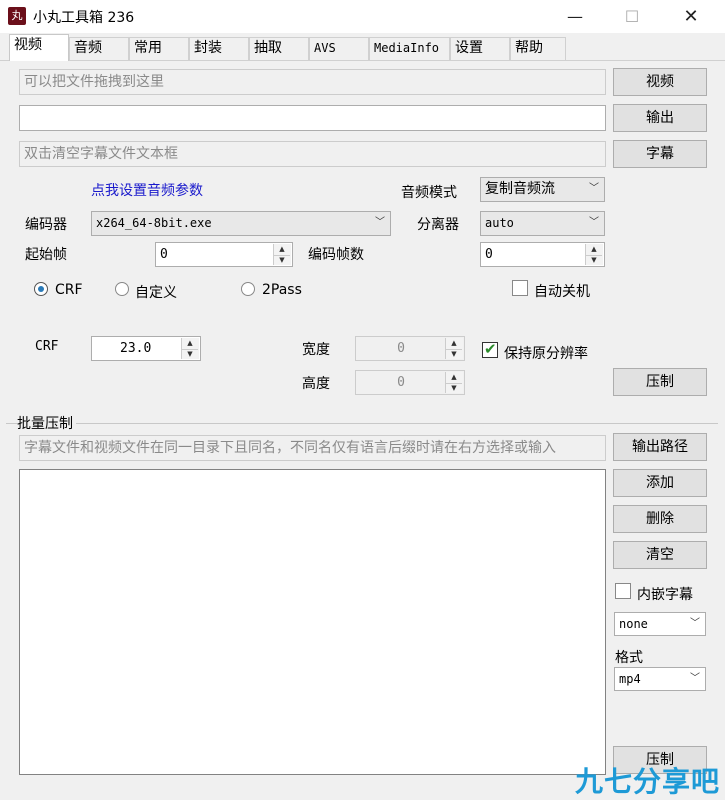 The image size is (725, 800). What do you see at coordinates (629, 658) in the screenshot?
I see `format-label: 格式` at bounding box center [629, 658].